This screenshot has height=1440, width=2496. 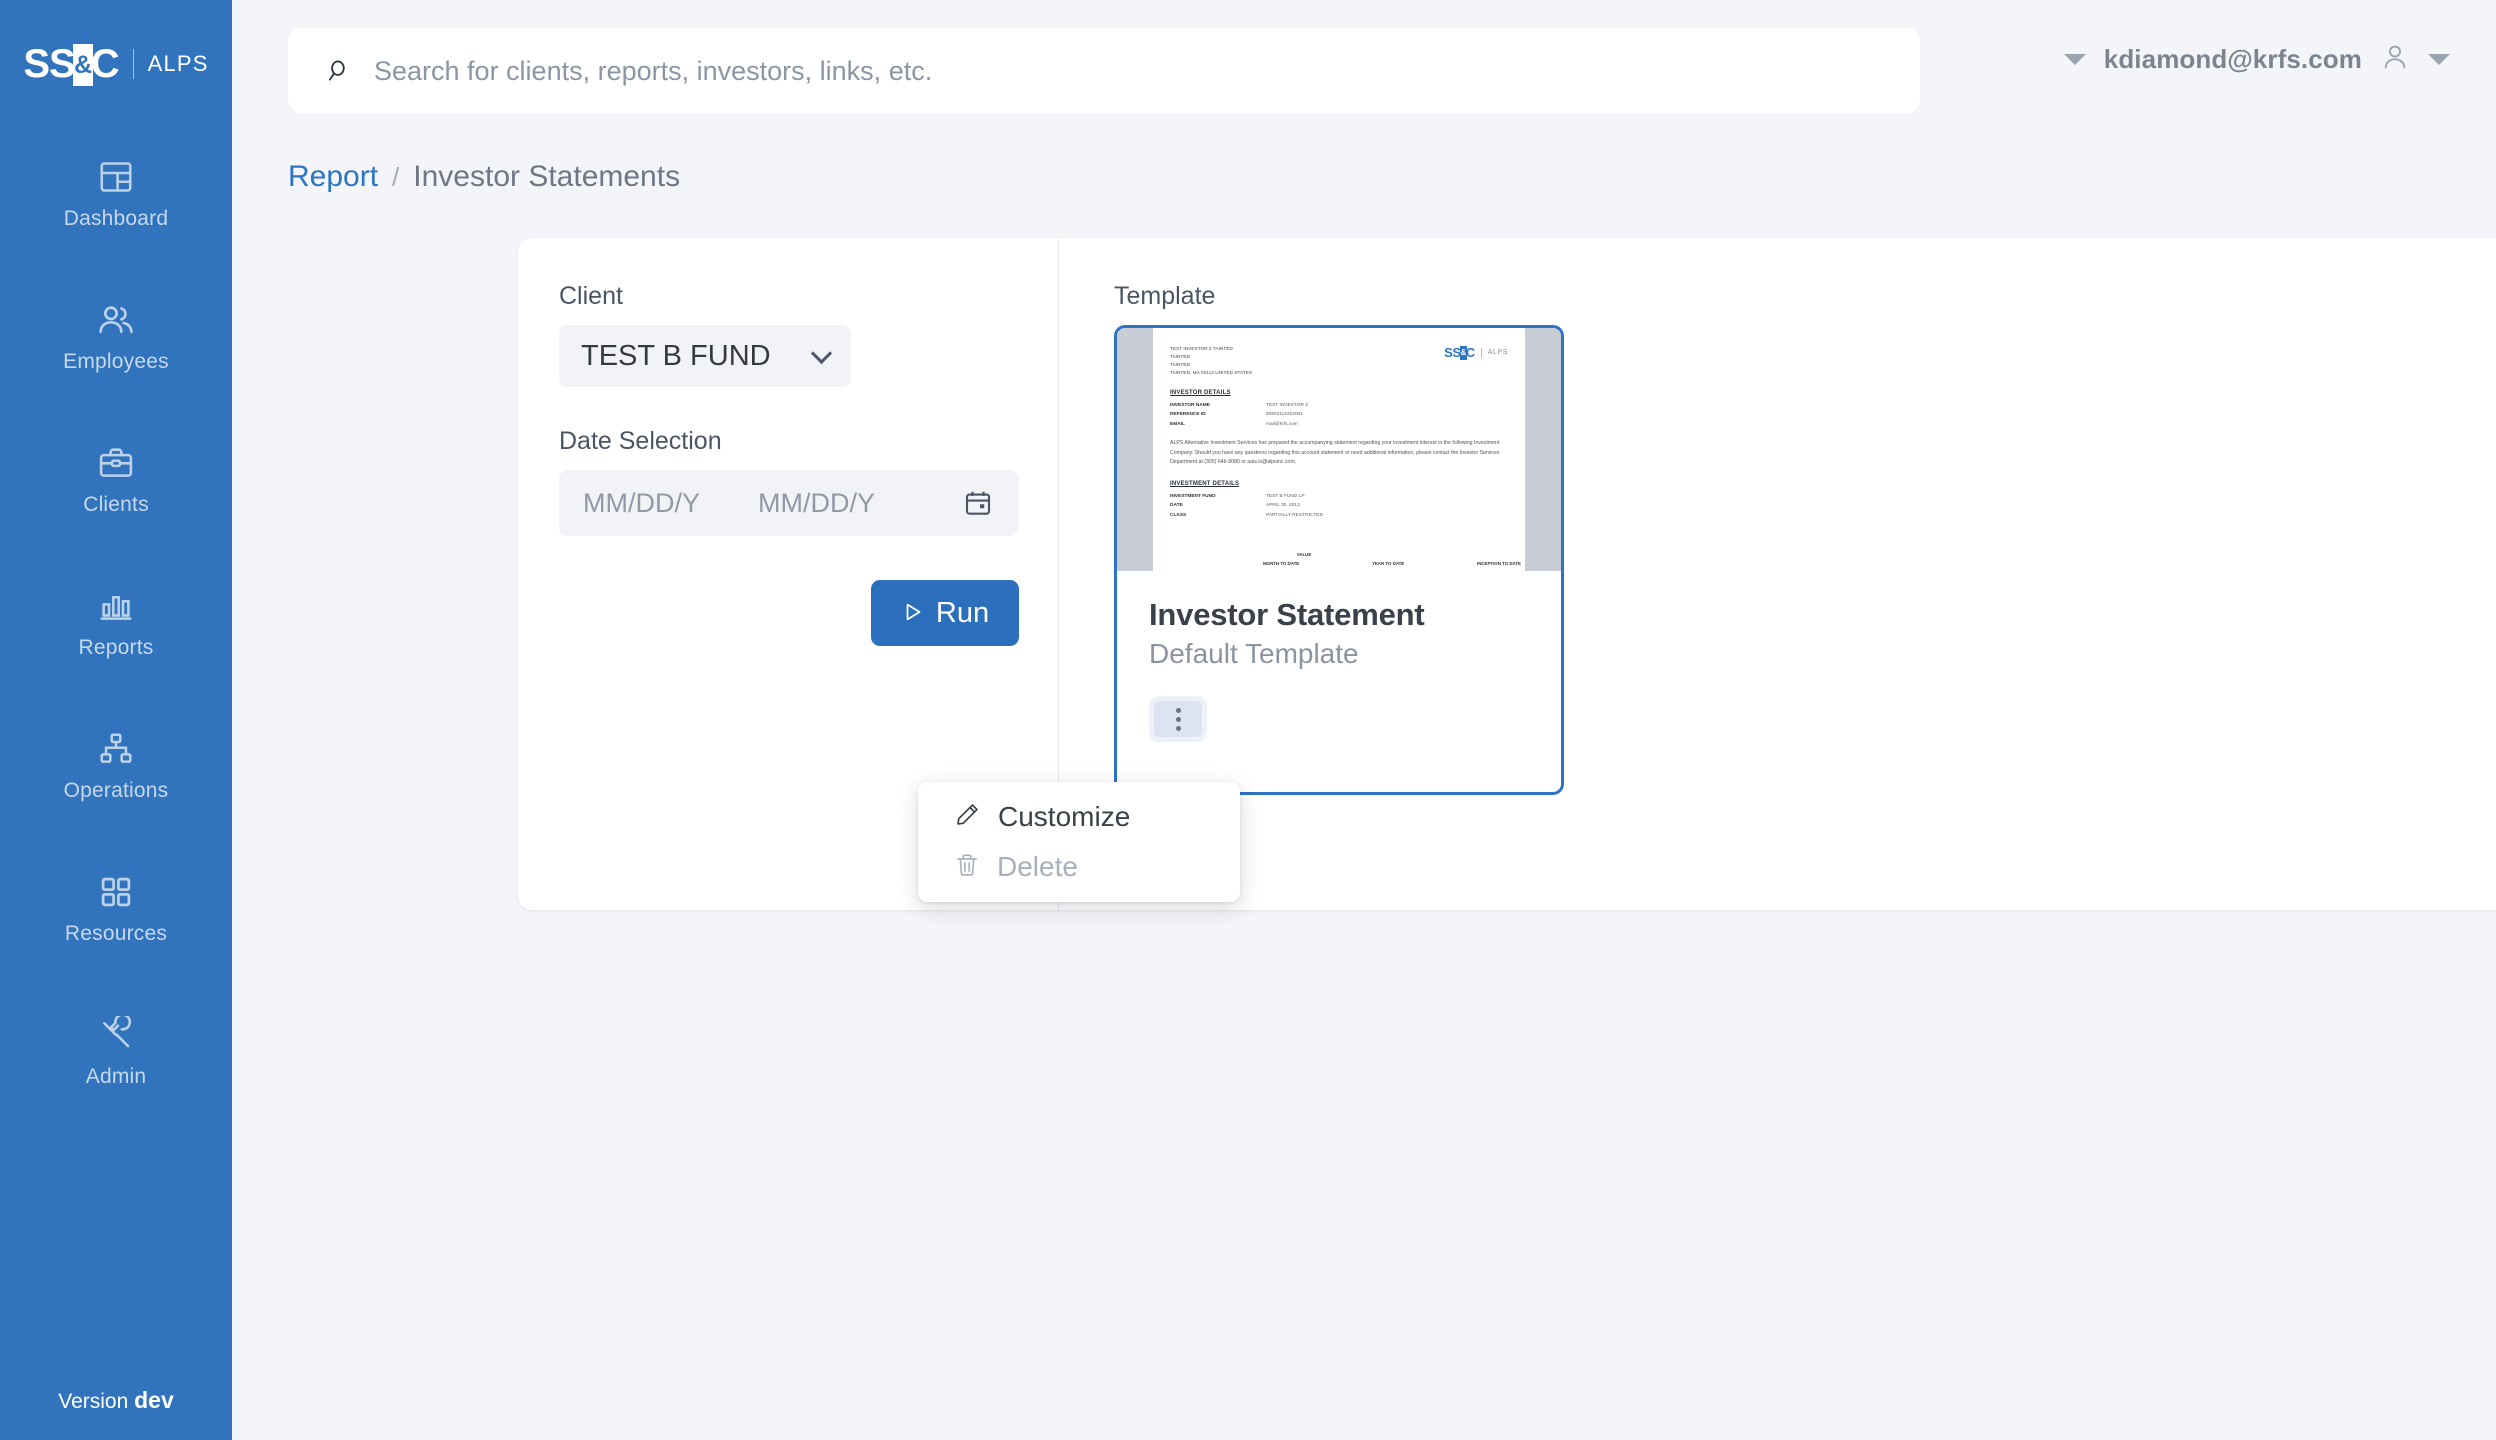 What do you see at coordinates (116, 749) in the screenshot?
I see `sitemap-icon` at bounding box center [116, 749].